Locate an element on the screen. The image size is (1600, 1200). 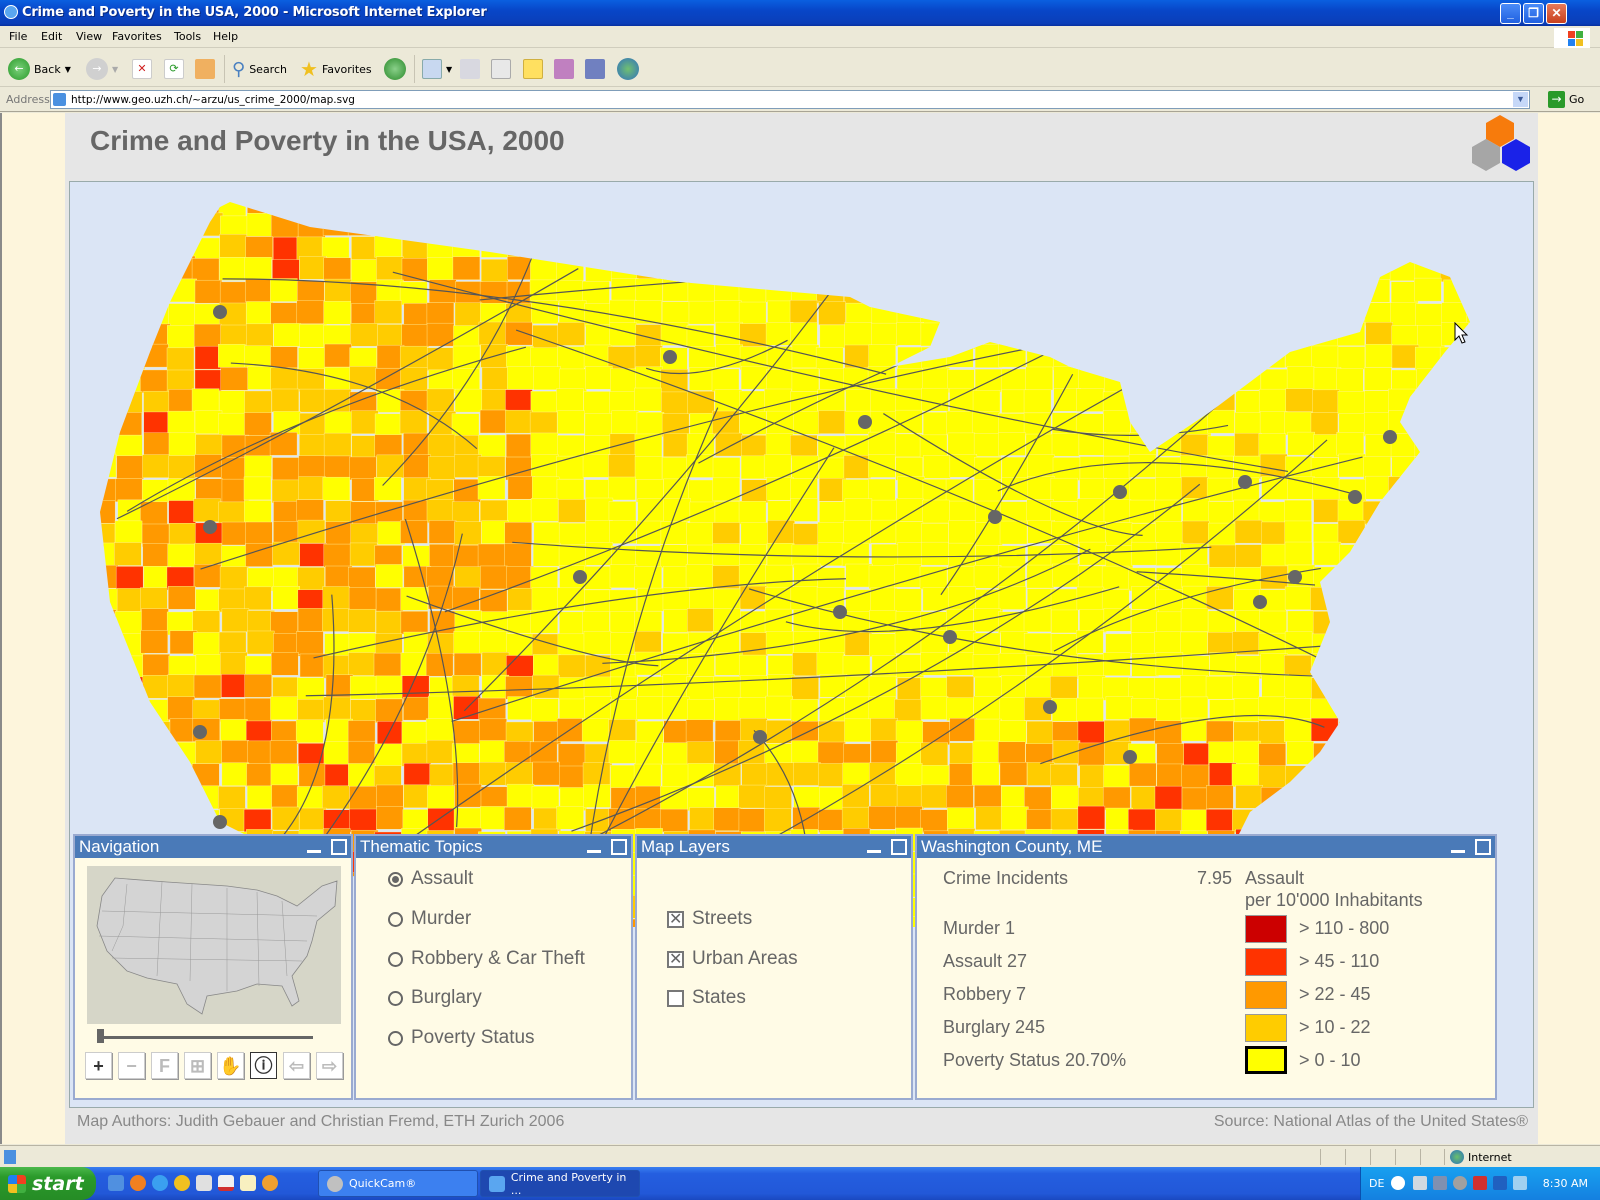
topic-option-poverty: Poverty Status is located at coordinates (461, 1038).